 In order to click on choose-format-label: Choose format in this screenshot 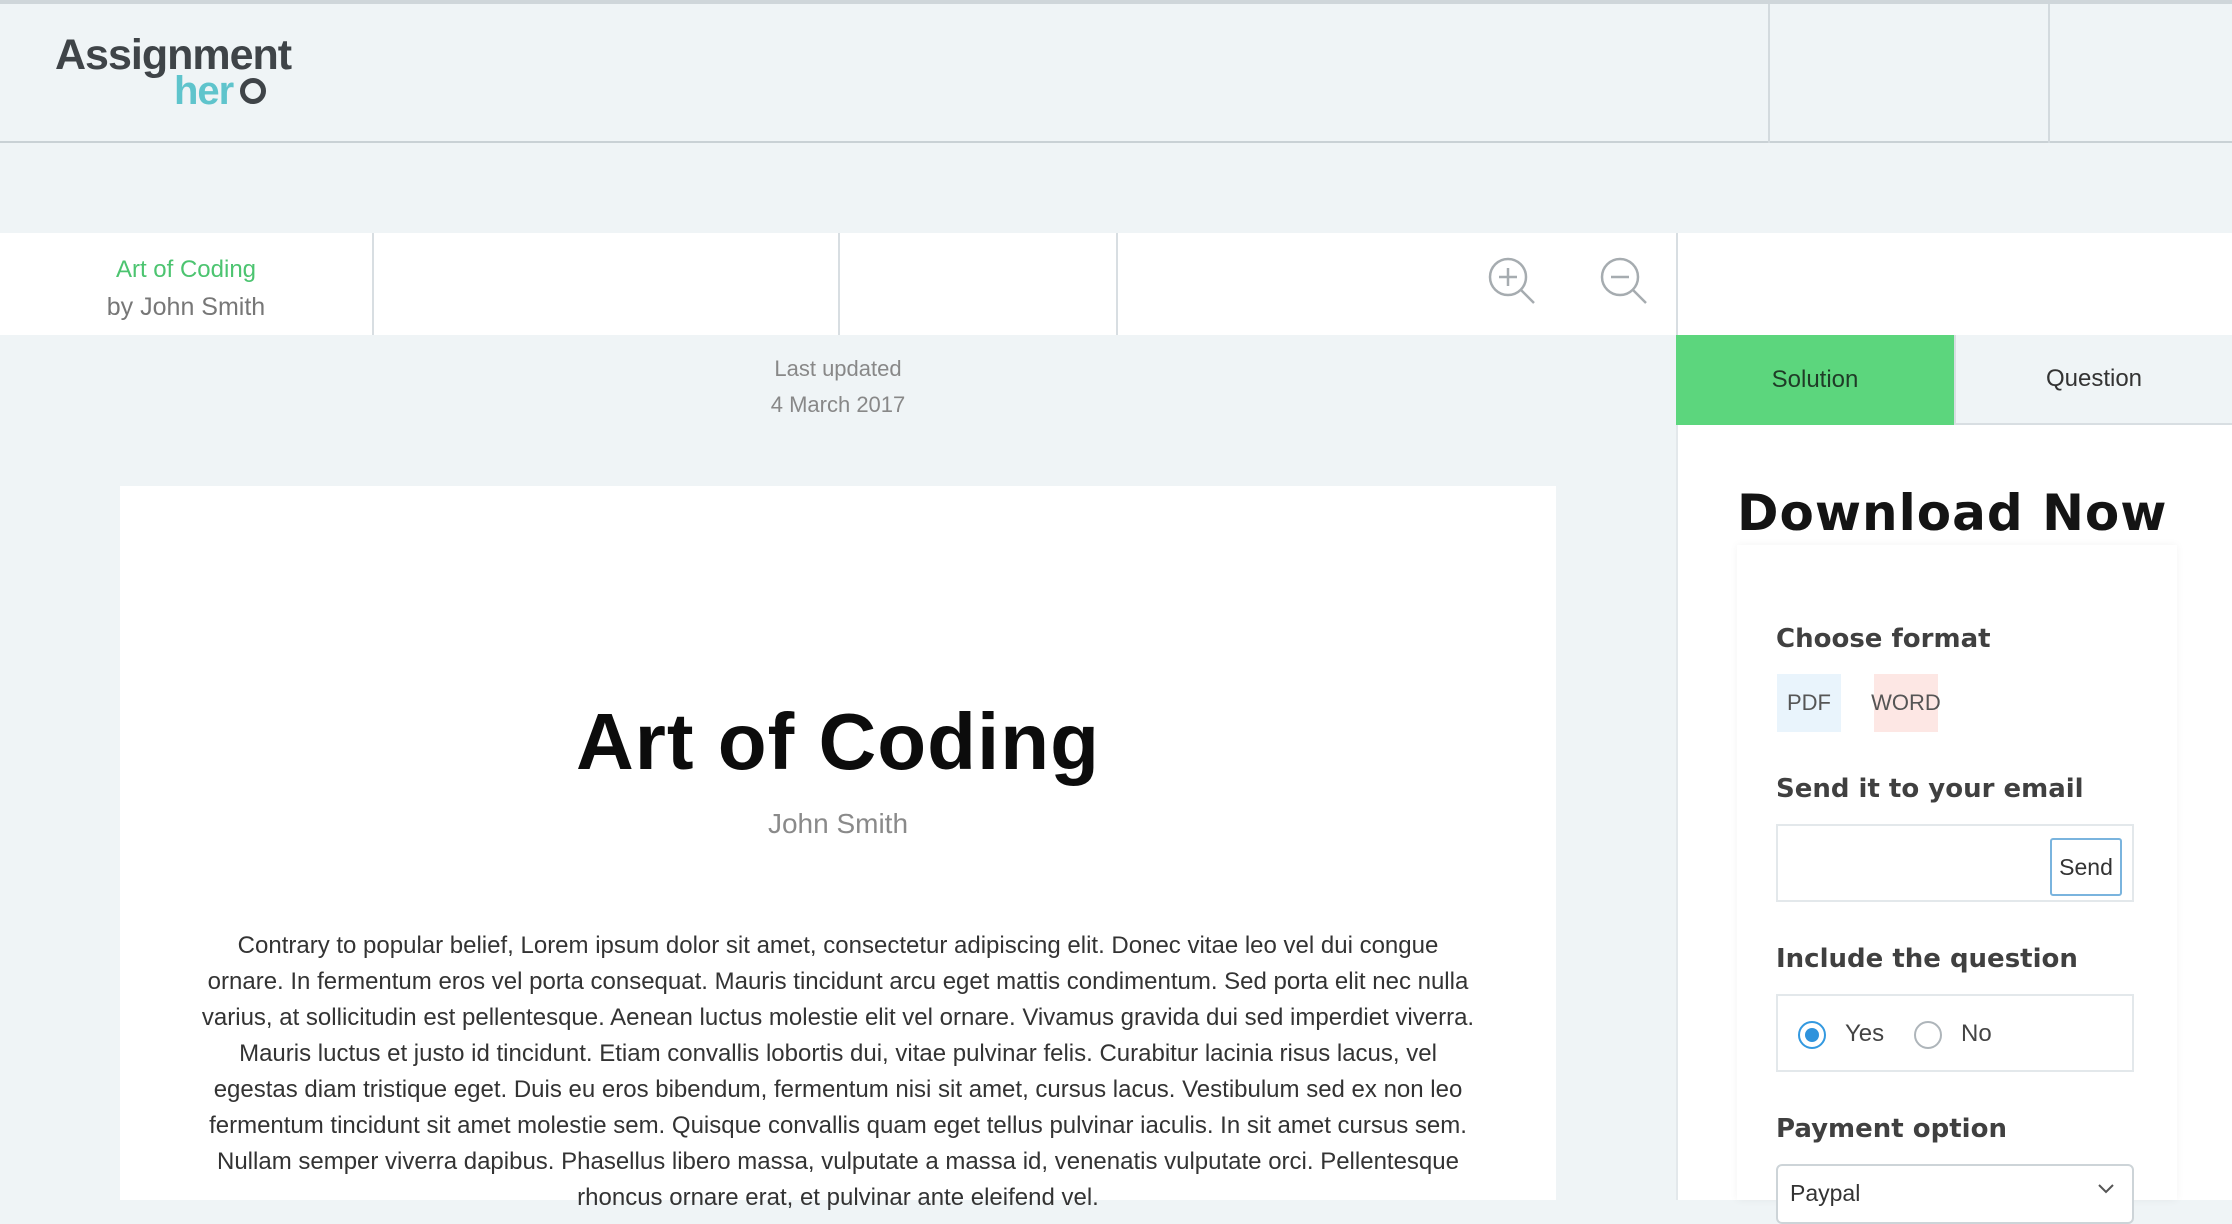, I will do `click(1883, 639)`.